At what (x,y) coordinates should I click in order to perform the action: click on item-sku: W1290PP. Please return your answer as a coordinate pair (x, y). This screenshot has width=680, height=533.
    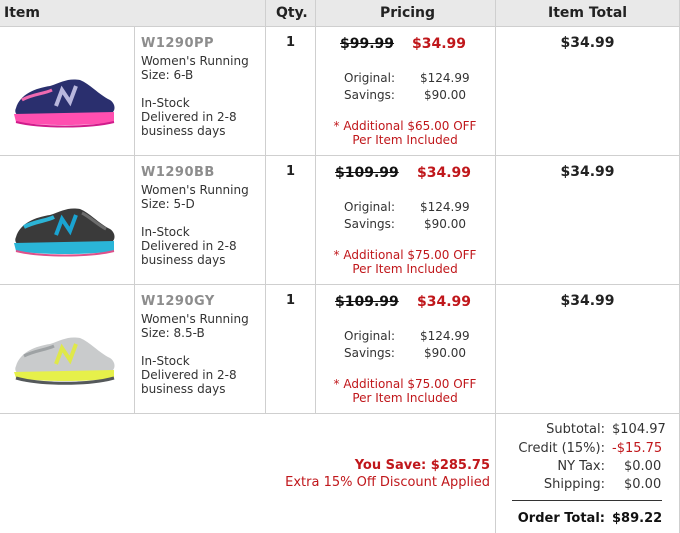
    Looking at the image, I should click on (177, 43).